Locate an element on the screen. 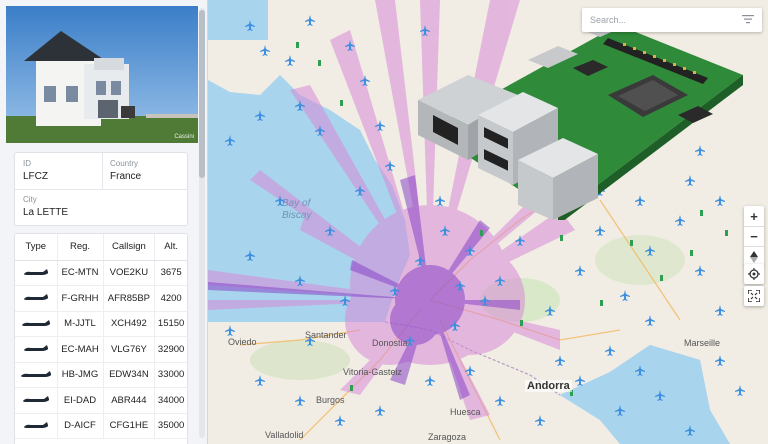 This screenshot has width=768, height=444. column-header-callsign: Callsign is located at coordinates (128, 247).